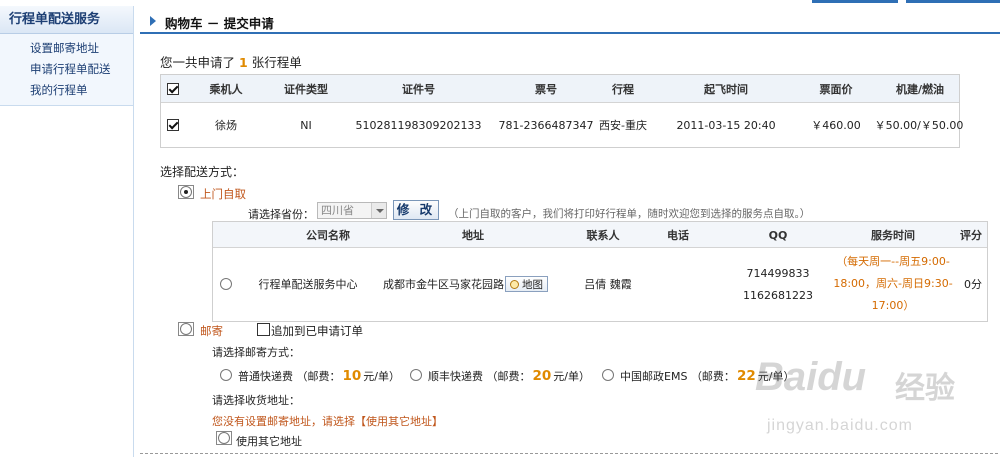  I want to click on sidebar-menu: 设置邮寄地址 申请行程单配送 我的行程单, so click(66, 70).